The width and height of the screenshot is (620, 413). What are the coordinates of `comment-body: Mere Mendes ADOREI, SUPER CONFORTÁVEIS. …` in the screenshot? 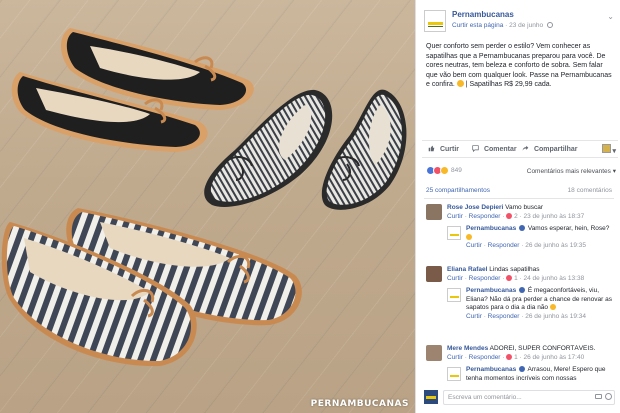 It's located at (531, 353).